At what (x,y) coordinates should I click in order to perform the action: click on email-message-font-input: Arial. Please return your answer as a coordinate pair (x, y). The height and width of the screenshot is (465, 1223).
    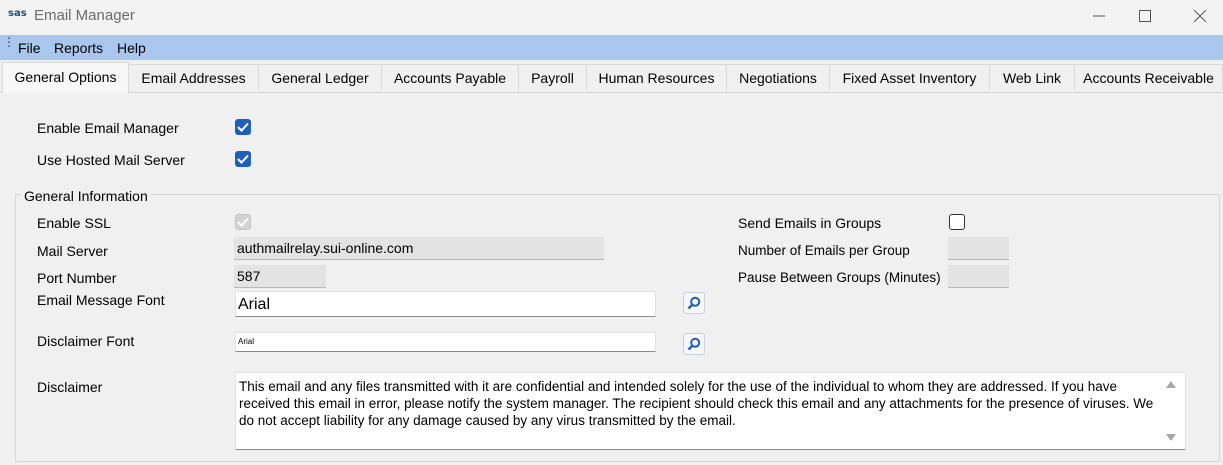
    Looking at the image, I should click on (445, 304).